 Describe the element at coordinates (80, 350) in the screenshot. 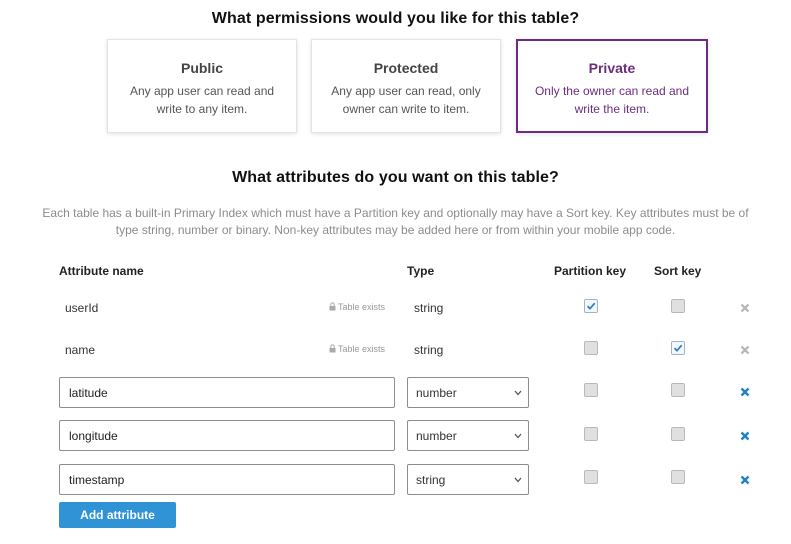

I see `attribute-name: name` at that location.